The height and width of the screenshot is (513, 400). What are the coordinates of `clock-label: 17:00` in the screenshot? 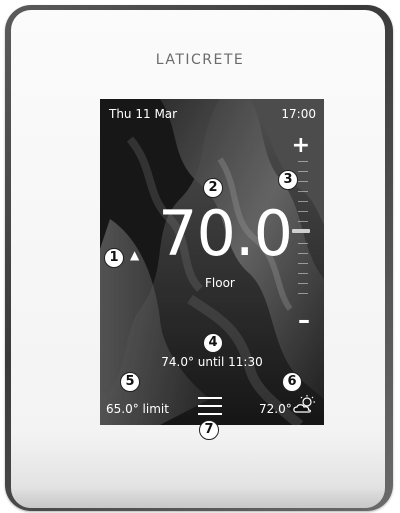 It's located at (298, 114).